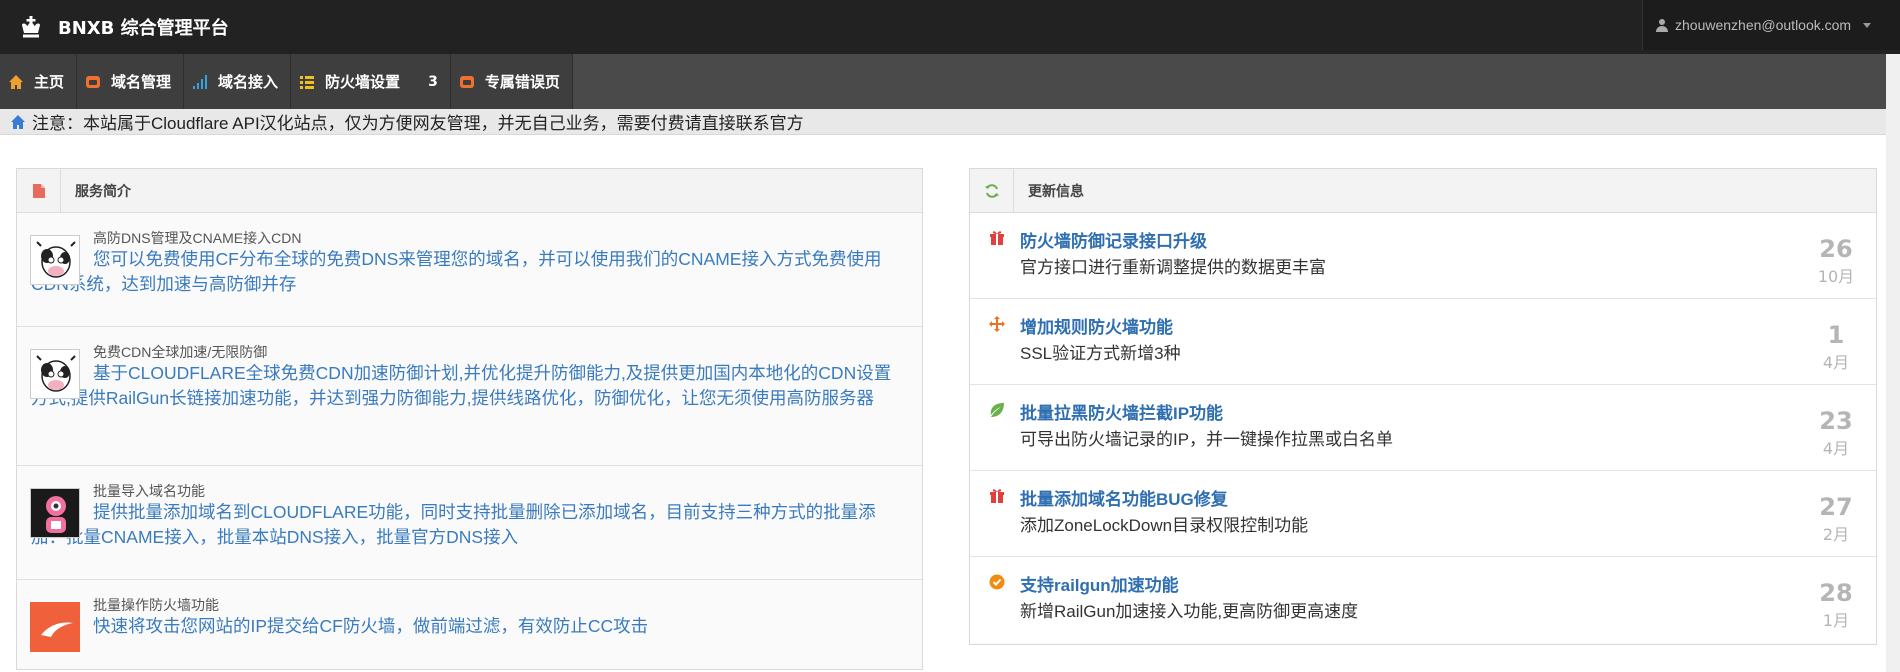  I want to click on update-day: 26, so click(1836, 249).